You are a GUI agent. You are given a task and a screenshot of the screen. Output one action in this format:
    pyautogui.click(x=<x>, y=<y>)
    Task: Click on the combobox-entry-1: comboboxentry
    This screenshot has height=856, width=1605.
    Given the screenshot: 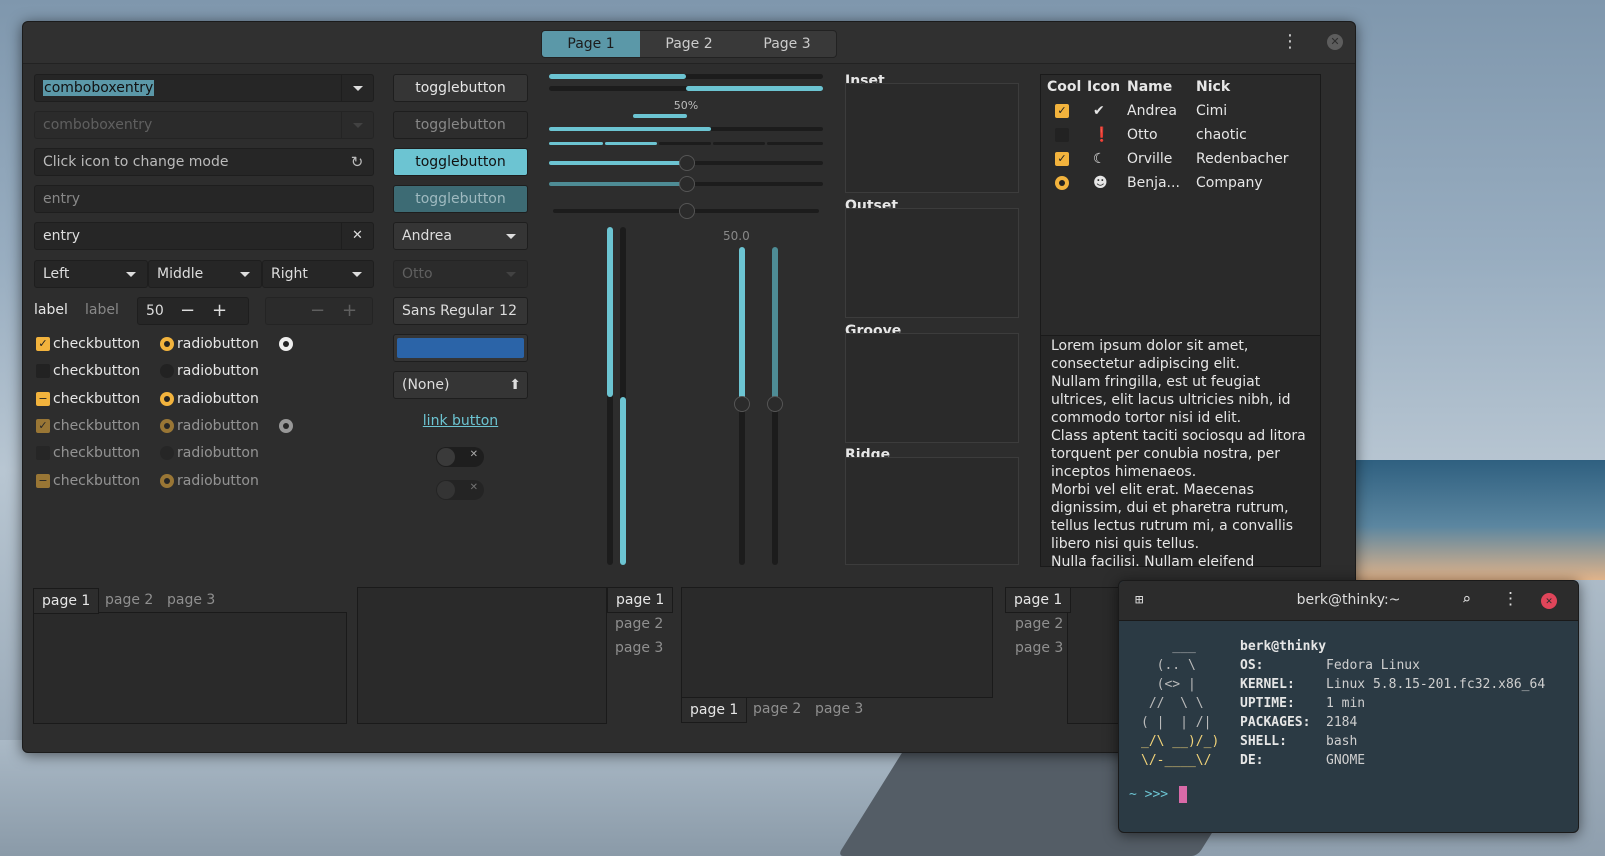 What is the action you would take?
    pyautogui.click(x=204, y=88)
    